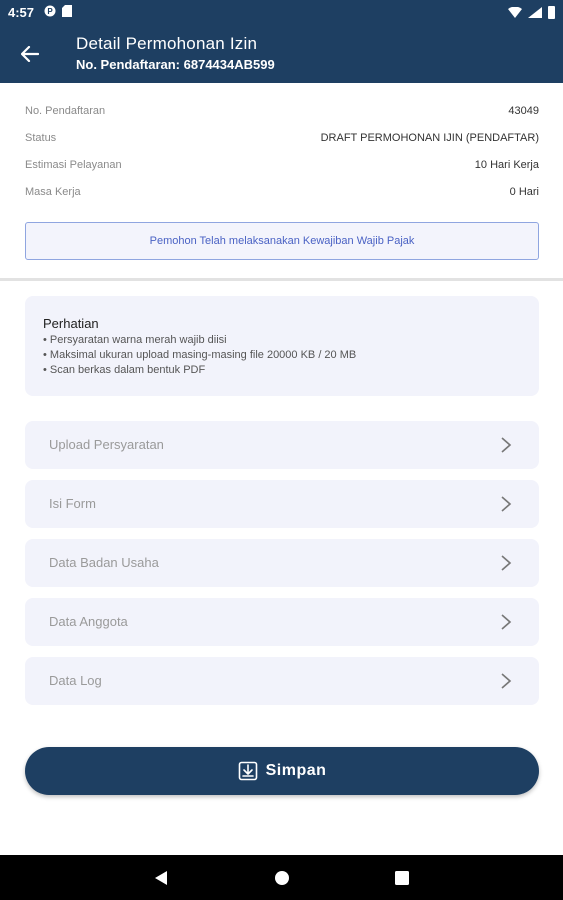  I want to click on nav-recents-button, so click(402, 878).